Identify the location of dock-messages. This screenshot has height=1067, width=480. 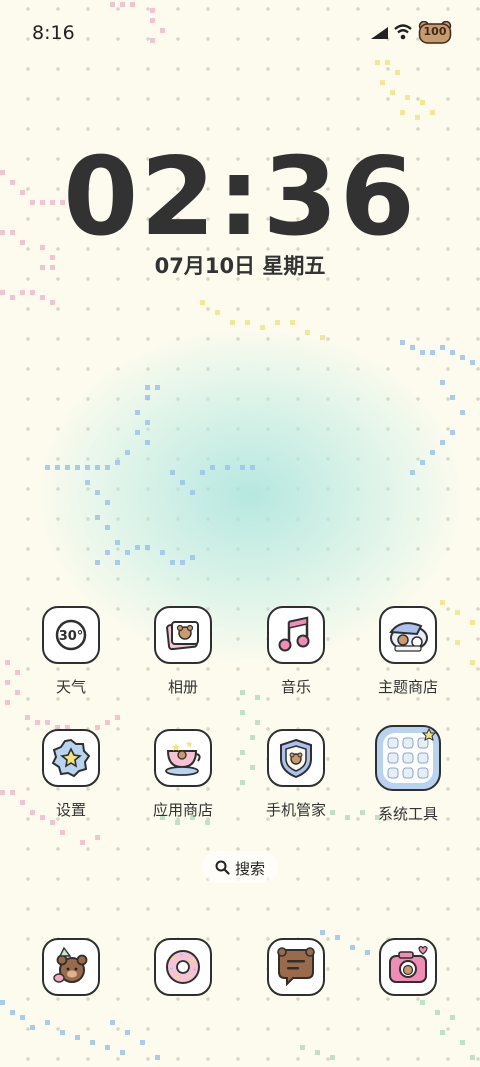
(183, 967).